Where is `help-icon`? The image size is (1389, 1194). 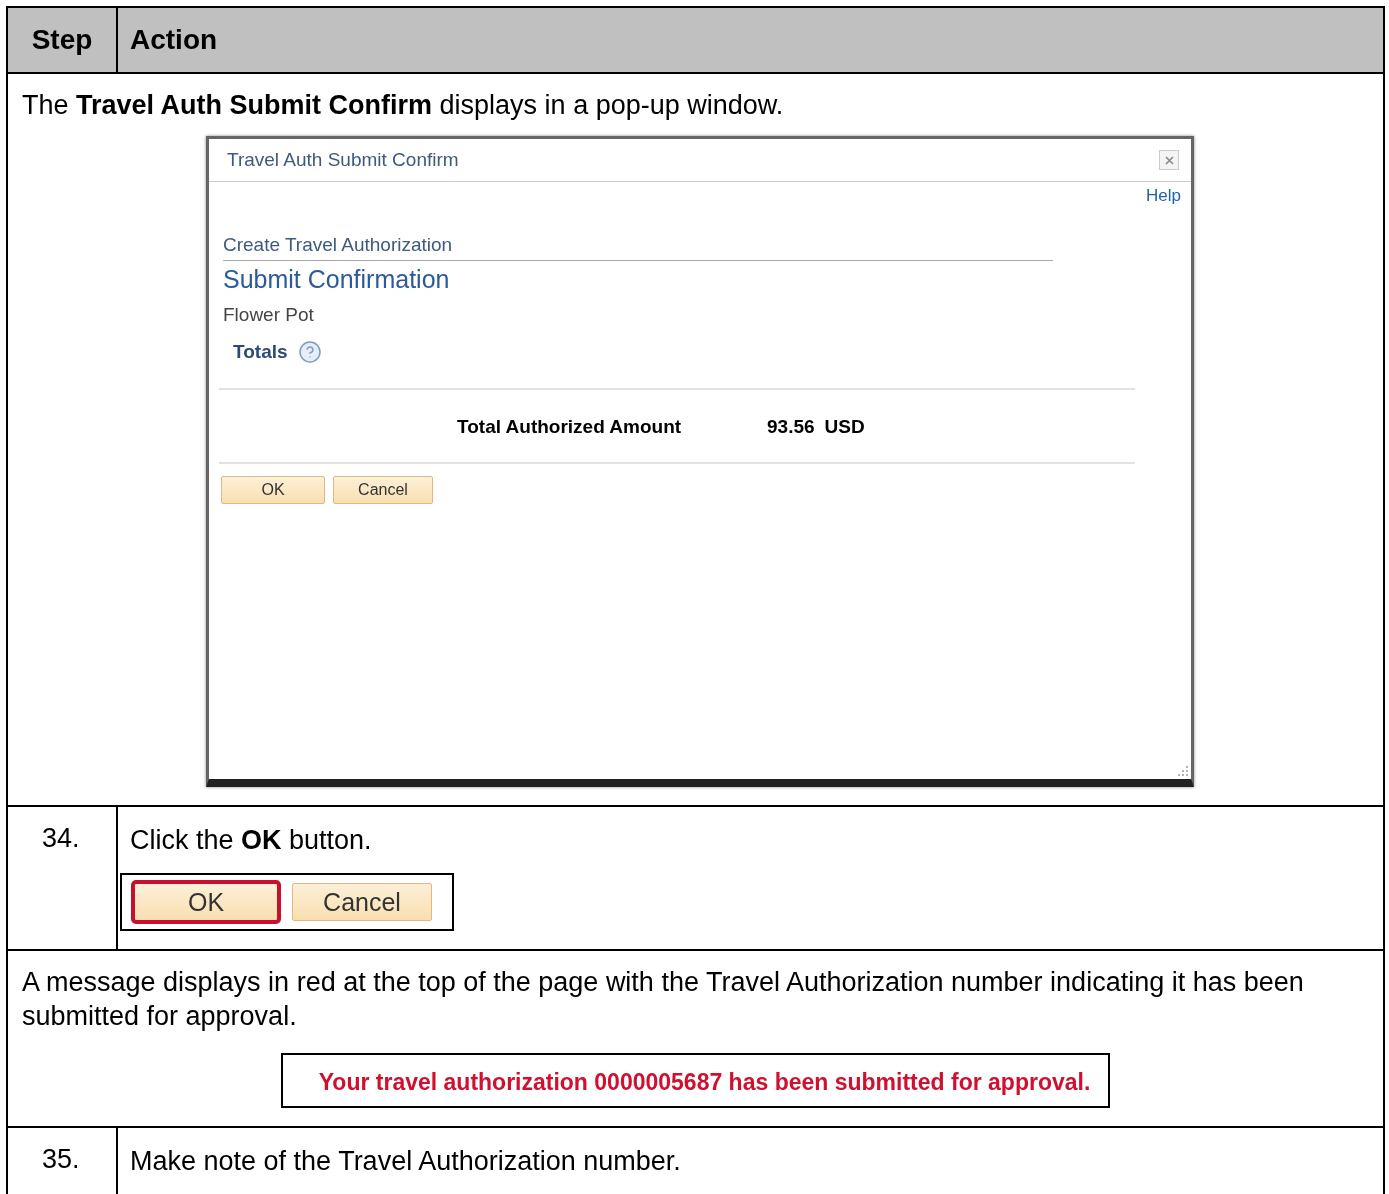 help-icon is located at coordinates (309, 352).